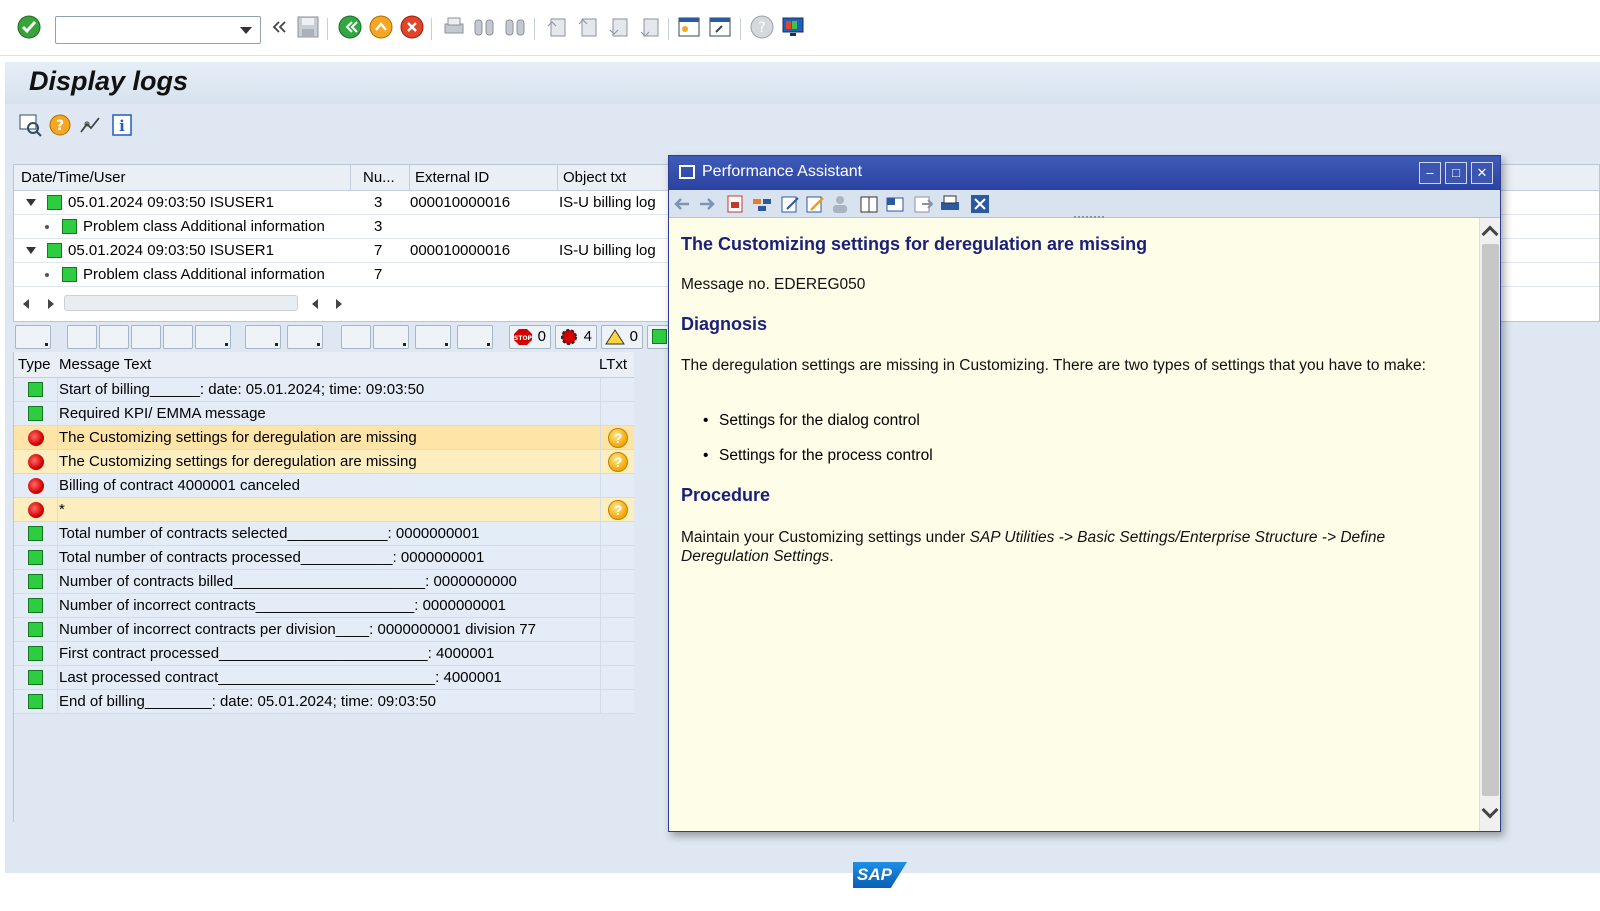 This screenshot has height=911, width=1600. I want to click on shortcut-icon, so click(720, 27).